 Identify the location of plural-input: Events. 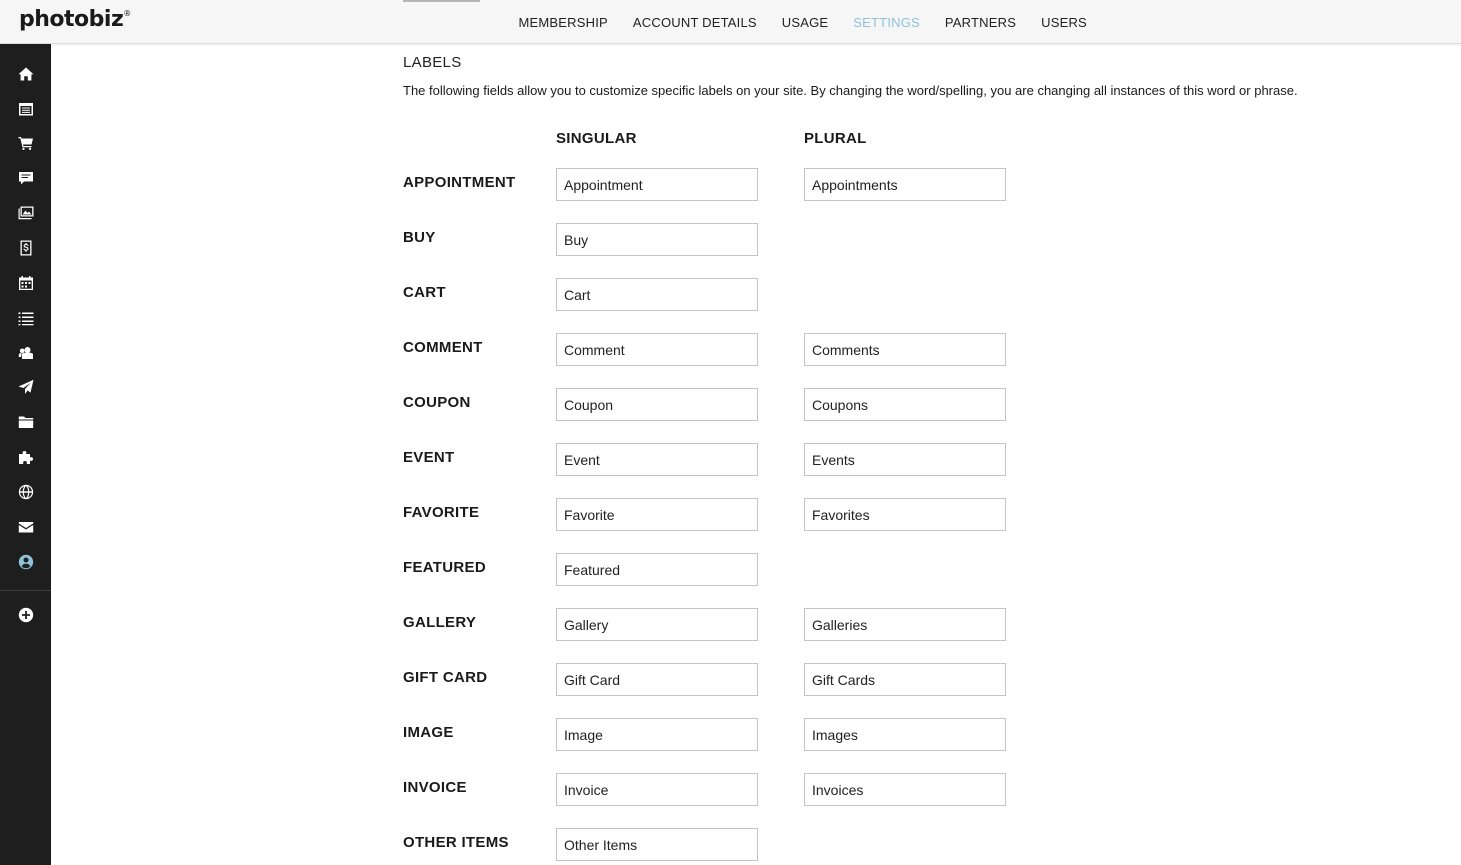
(905, 459).